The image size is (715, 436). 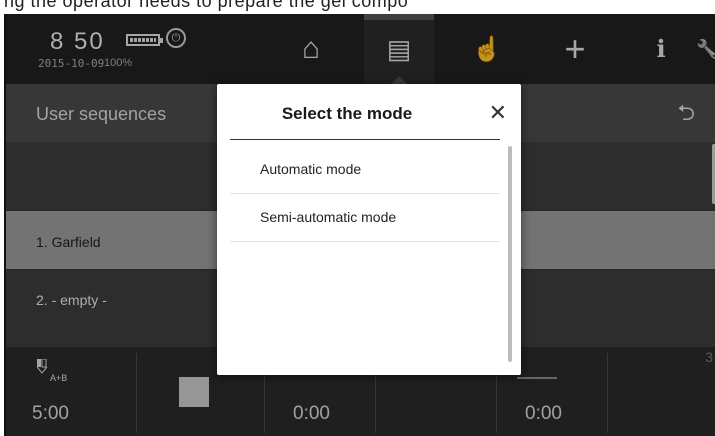 I want to click on option-automatic-mode: Automatic mode, so click(x=365, y=170).